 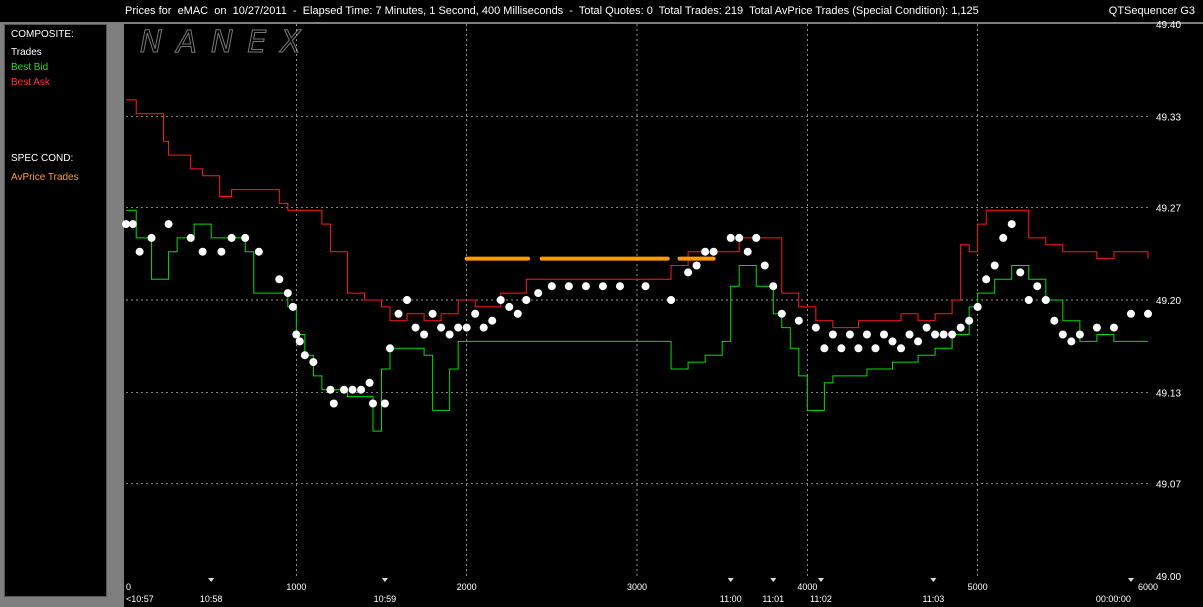 I want to click on time-tick-label: 00:00:00, so click(x=1113, y=599).